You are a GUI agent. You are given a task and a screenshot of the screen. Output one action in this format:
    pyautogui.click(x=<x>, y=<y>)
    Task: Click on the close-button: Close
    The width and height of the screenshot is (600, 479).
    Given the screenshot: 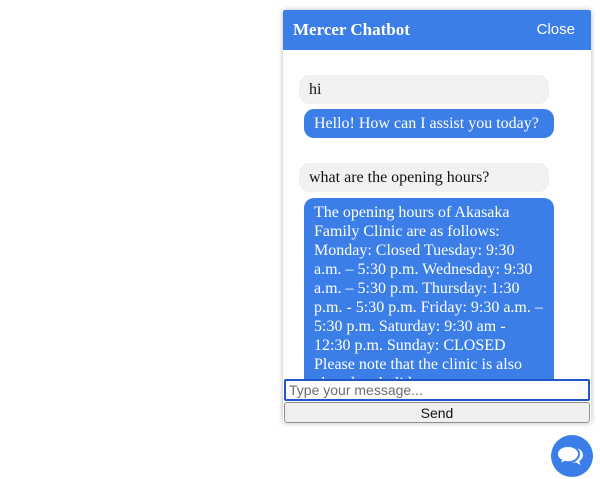 What is the action you would take?
    pyautogui.click(x=556, y=30)
    